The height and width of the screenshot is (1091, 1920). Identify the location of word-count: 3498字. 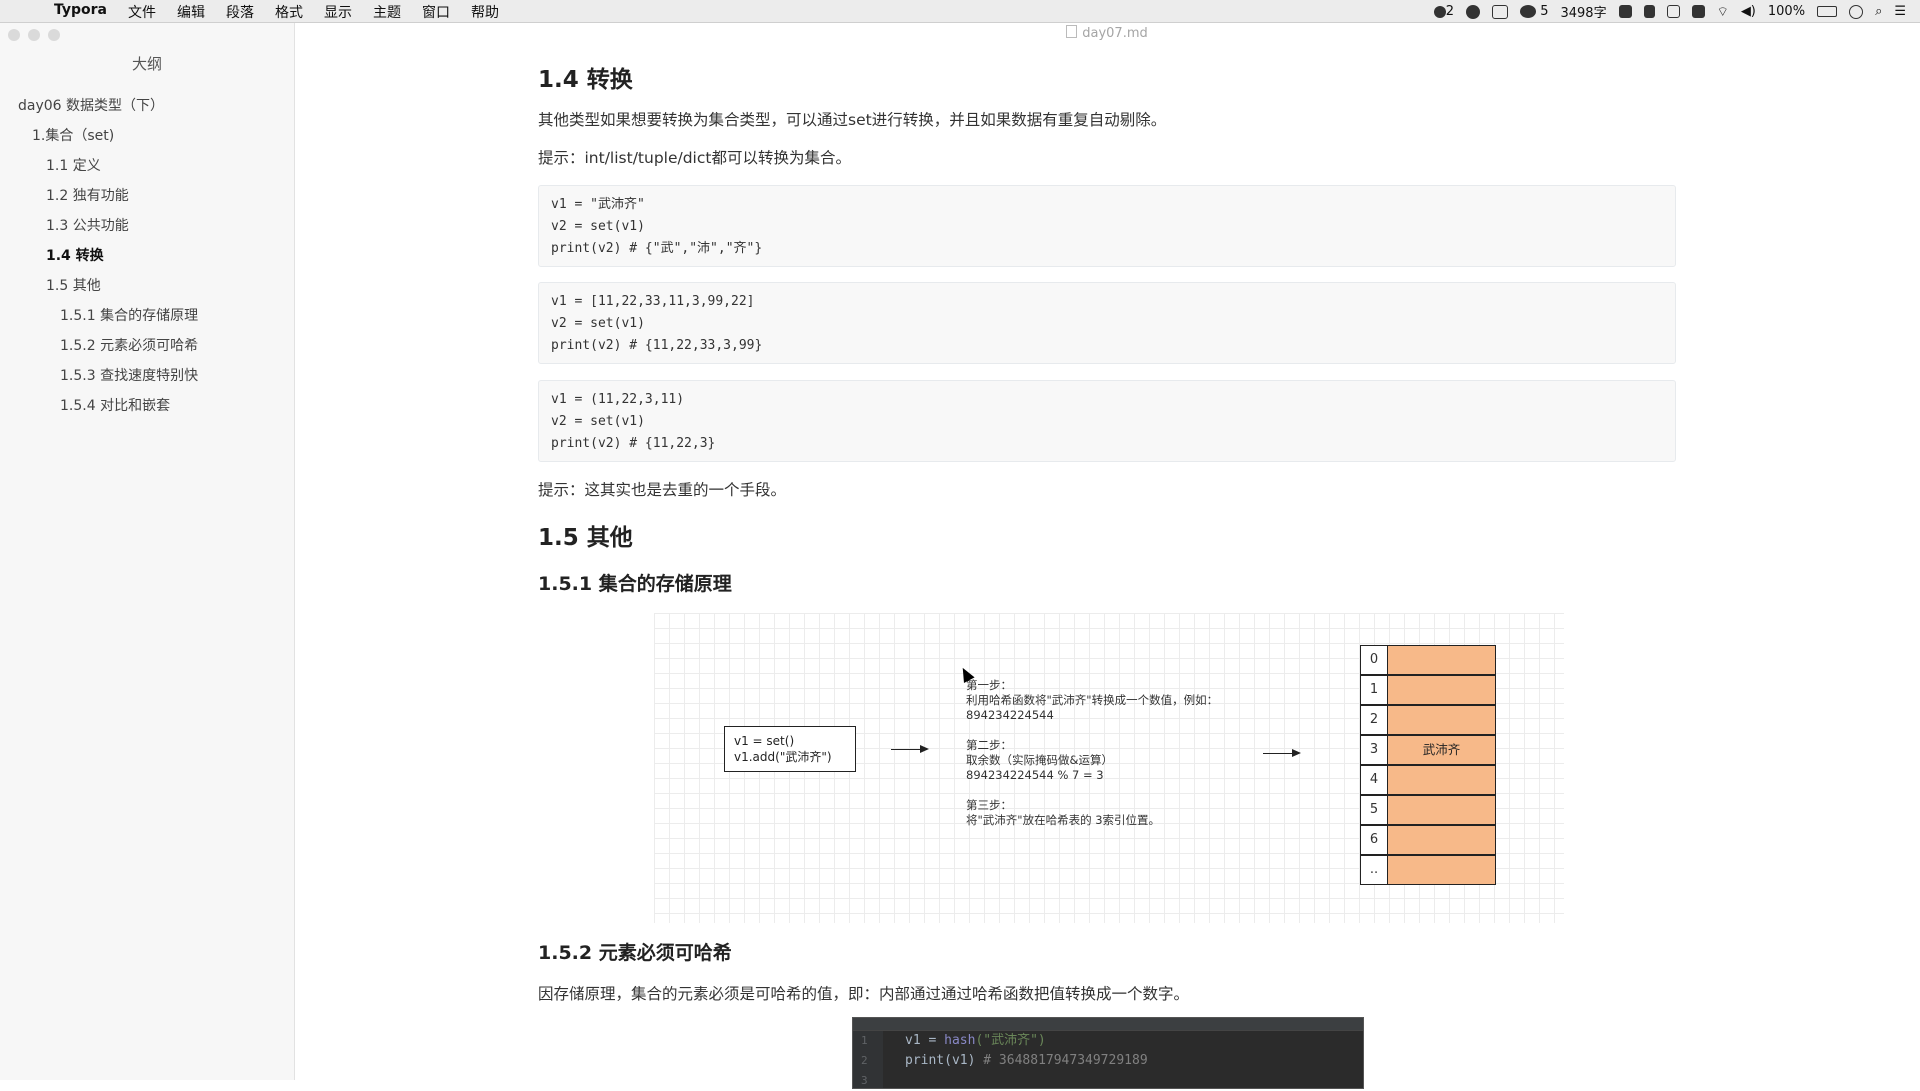
(1583, 11).